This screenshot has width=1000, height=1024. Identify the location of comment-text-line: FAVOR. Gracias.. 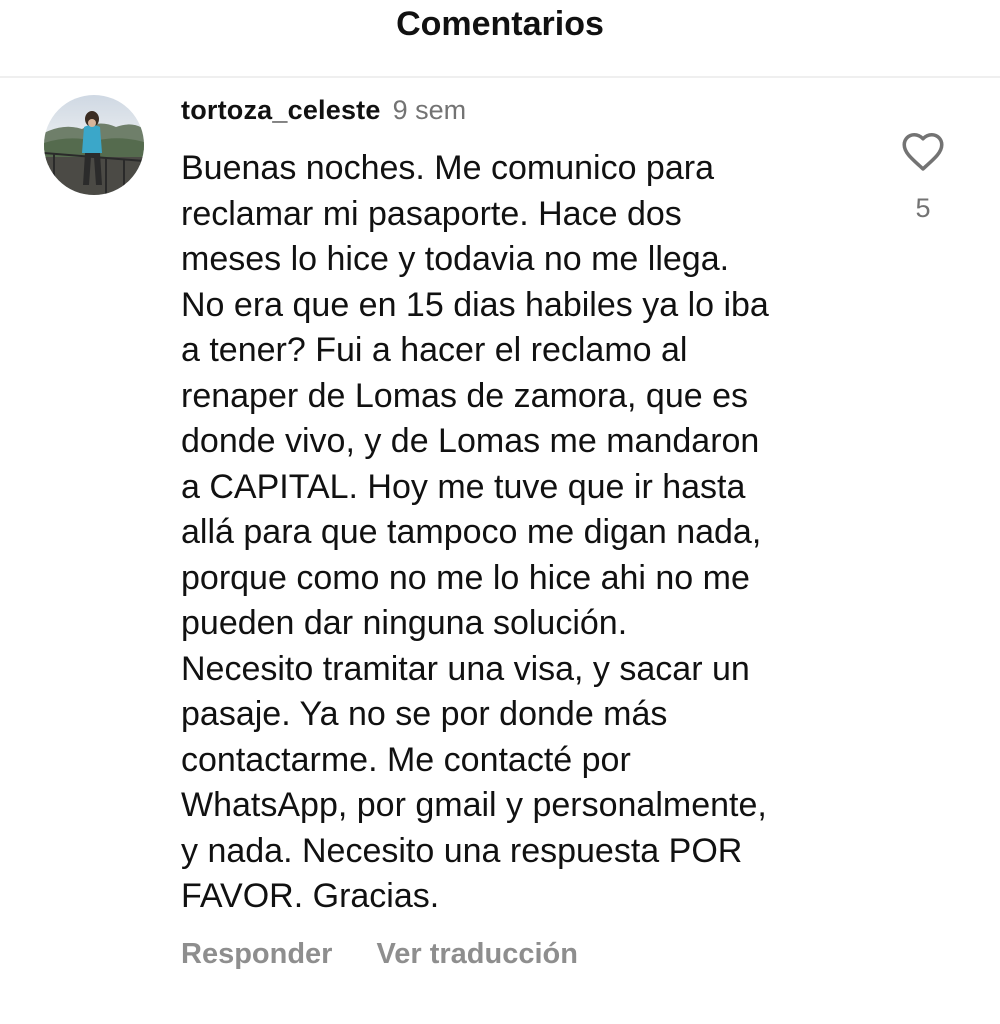
(310, 896).